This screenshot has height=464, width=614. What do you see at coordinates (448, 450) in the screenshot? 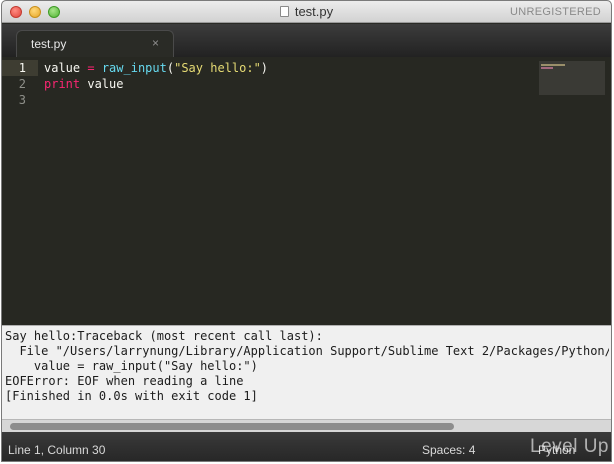
I see `indentation-setting: Spaces: 4` at bounding box center [448, 450].